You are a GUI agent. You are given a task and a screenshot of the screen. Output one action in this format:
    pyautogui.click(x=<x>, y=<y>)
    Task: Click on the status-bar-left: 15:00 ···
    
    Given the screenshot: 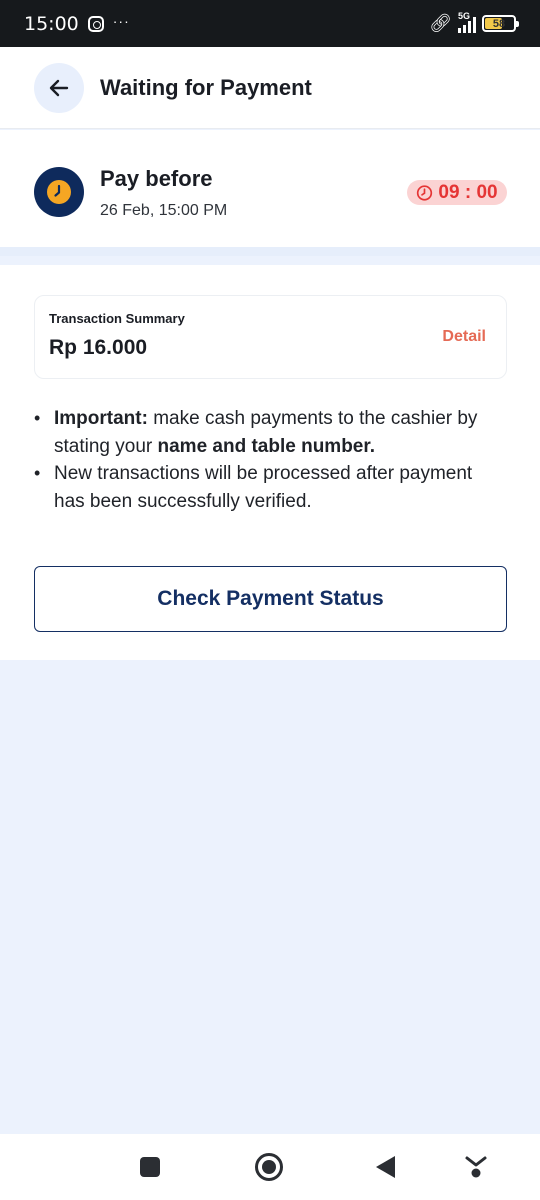 What is the action you would take?
    pyautogui.click(x=77, y=24)
    